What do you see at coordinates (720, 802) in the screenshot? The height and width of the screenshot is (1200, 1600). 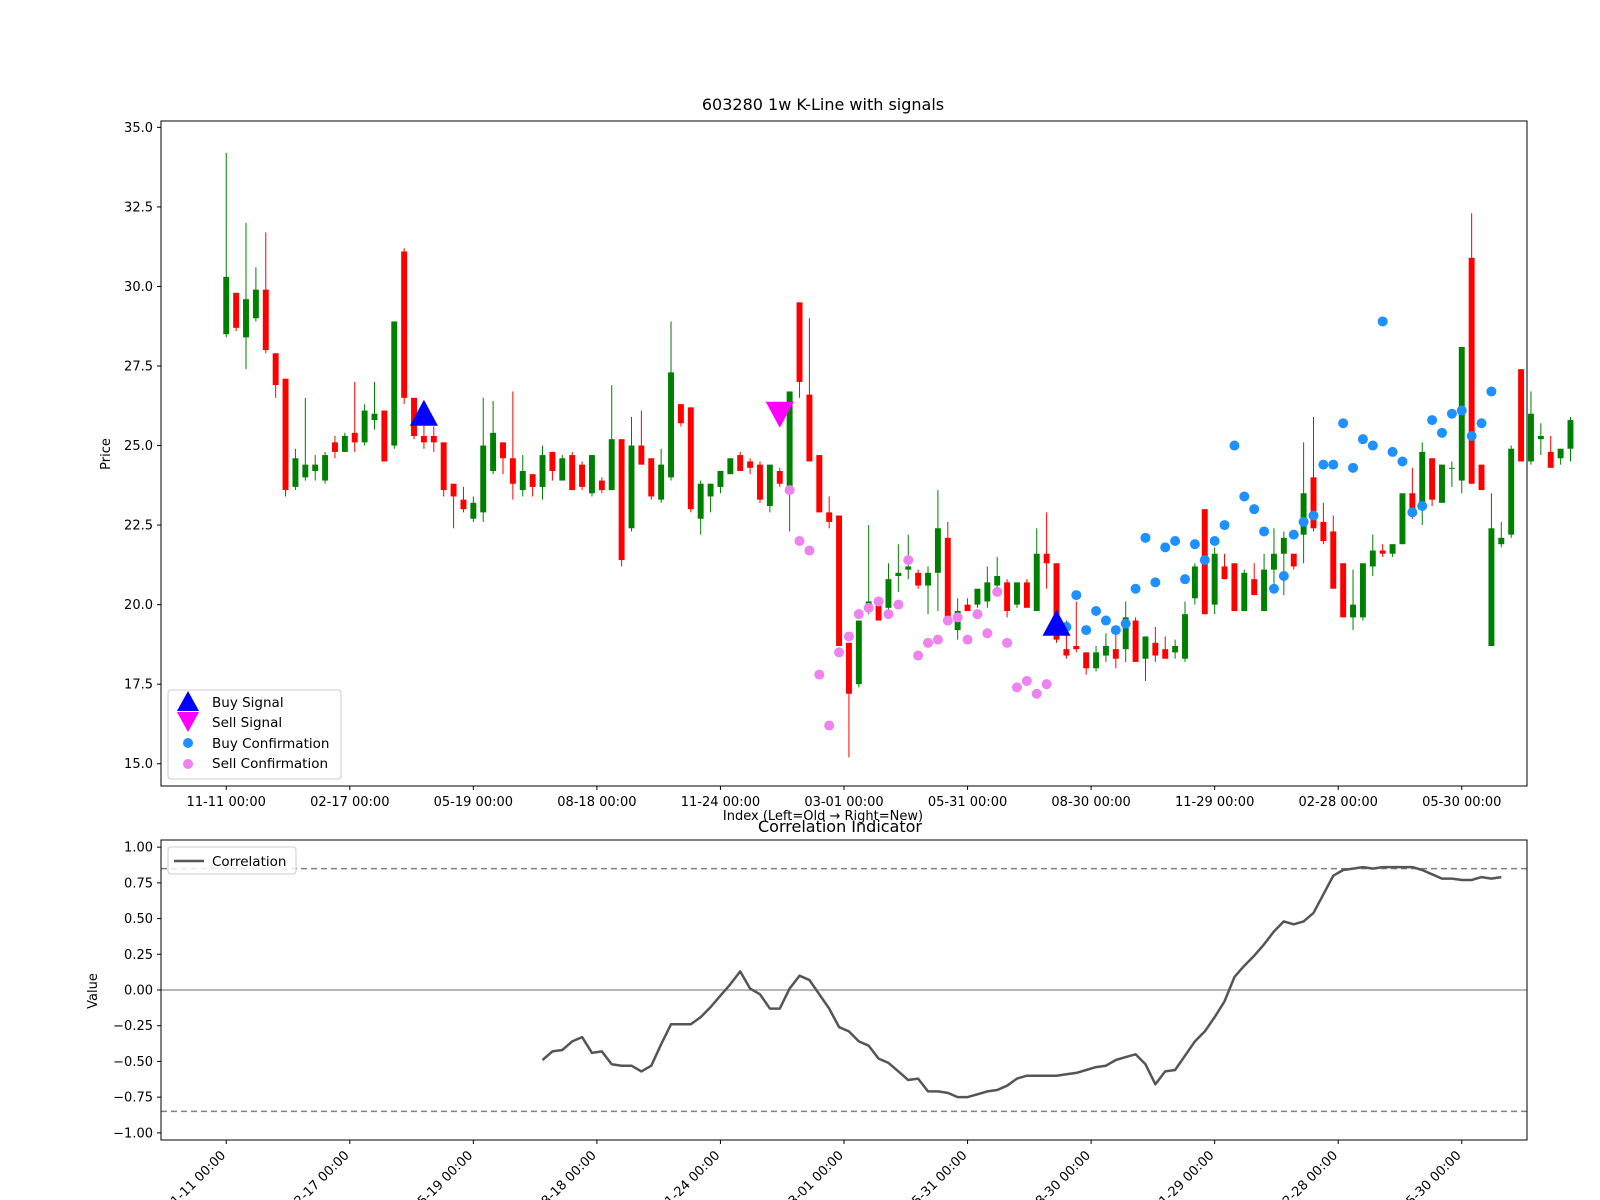 I see `kline-x-tick-label: 11-24 00:00` at bounding box center [720, 802].